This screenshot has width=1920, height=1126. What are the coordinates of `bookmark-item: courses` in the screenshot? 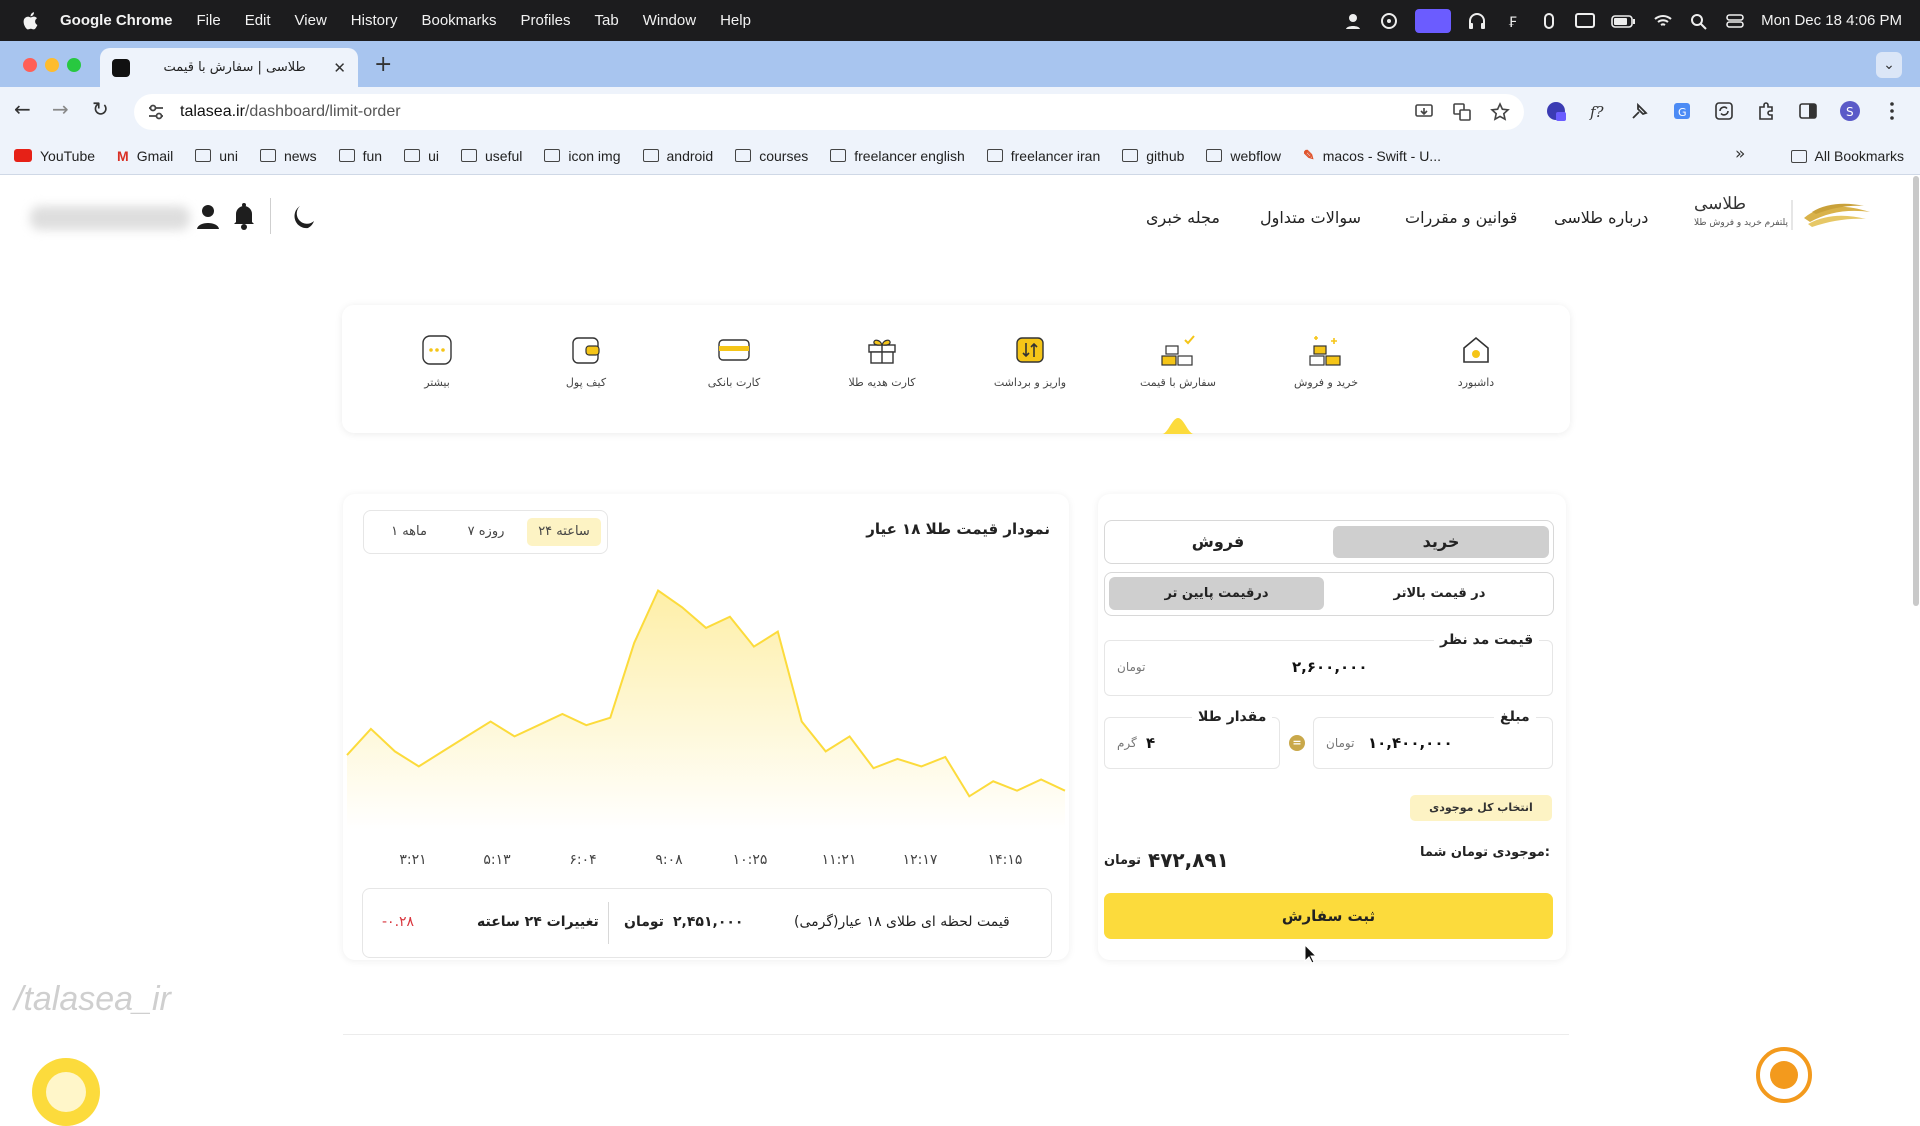 It's located at (771, 156).